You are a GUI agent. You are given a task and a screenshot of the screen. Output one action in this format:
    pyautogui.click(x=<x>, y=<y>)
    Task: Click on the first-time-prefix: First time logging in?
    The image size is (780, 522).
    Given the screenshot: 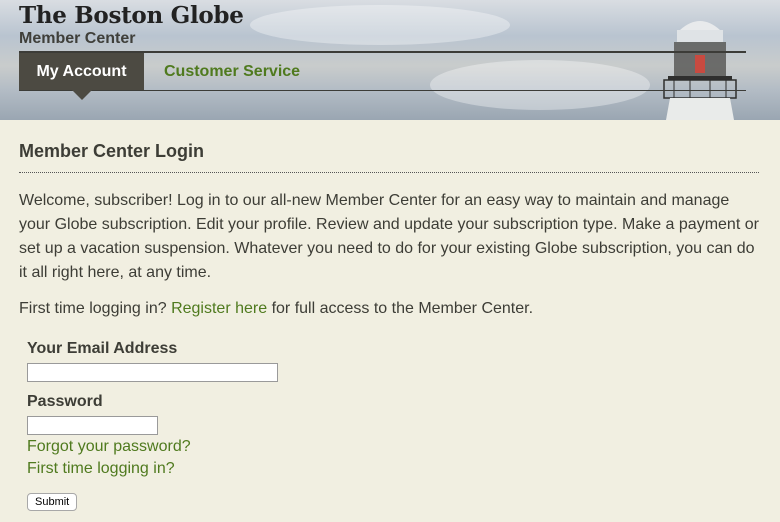 What is the action you would take?
    pyautogui.click(x=93, y=308)
    